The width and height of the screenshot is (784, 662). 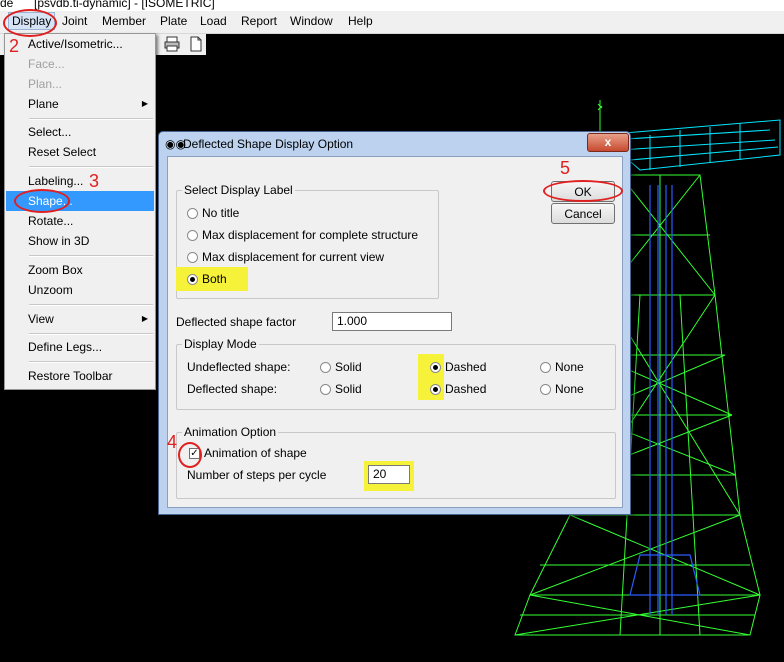 I want to click on radio-both, so click(x=192, y=279).